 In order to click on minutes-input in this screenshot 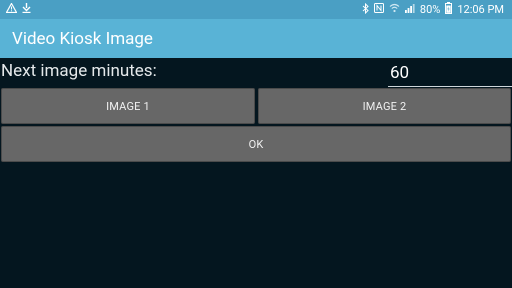, I will do `click(450, 73)`.